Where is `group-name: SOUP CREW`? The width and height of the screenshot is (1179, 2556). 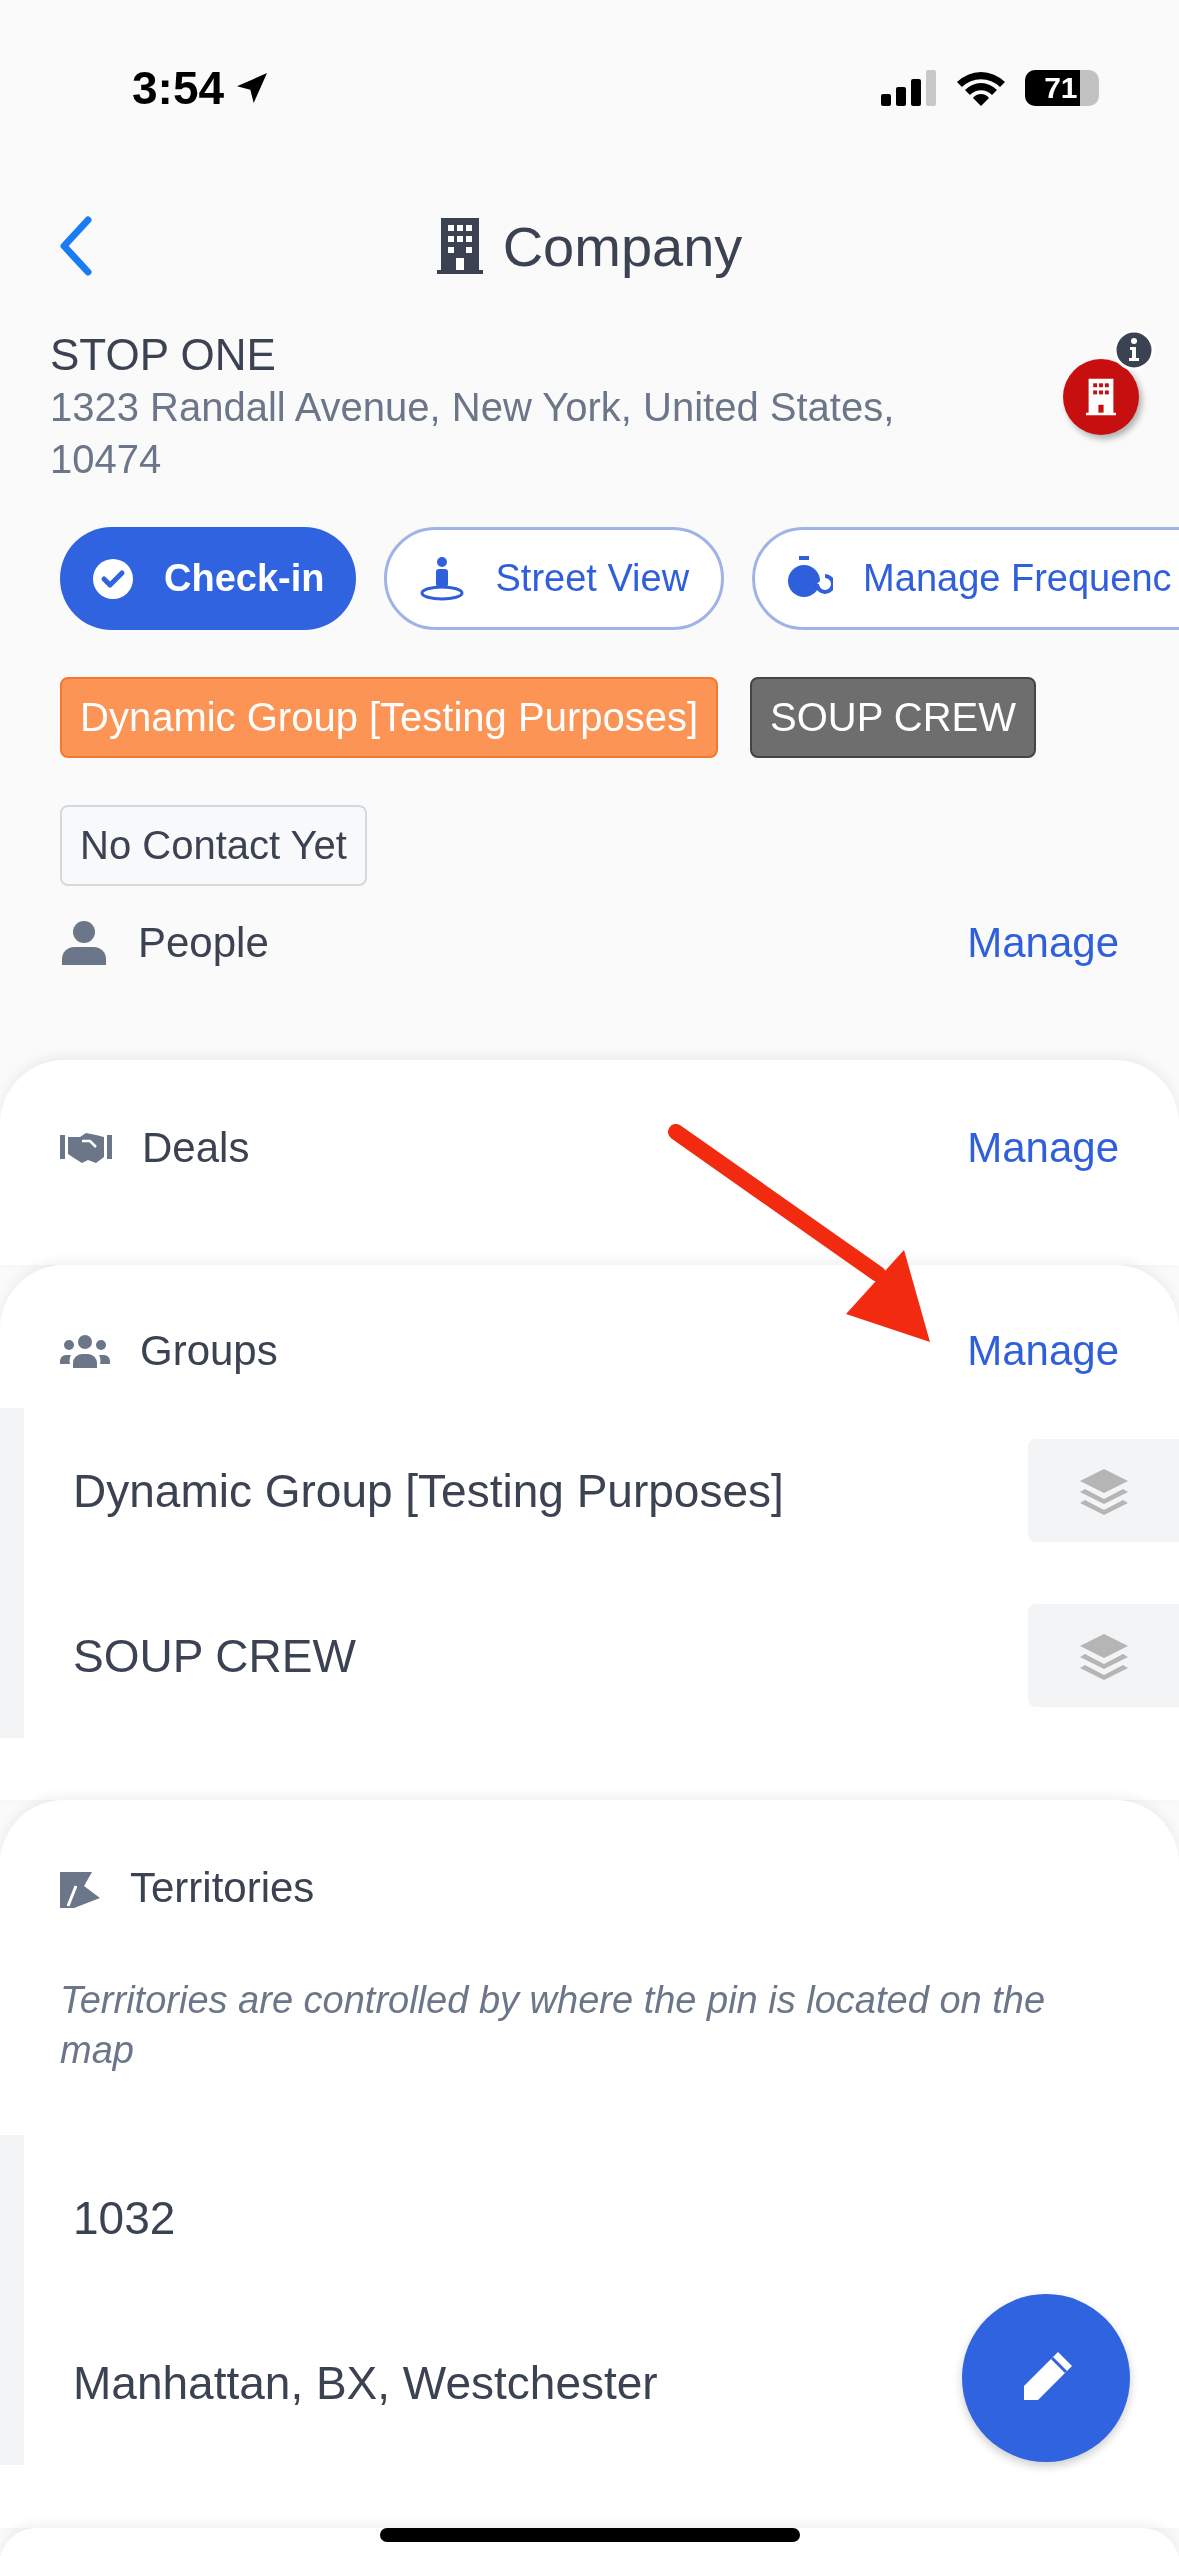 group-name: SOUP CREW is located at coordinates (190, 1655).